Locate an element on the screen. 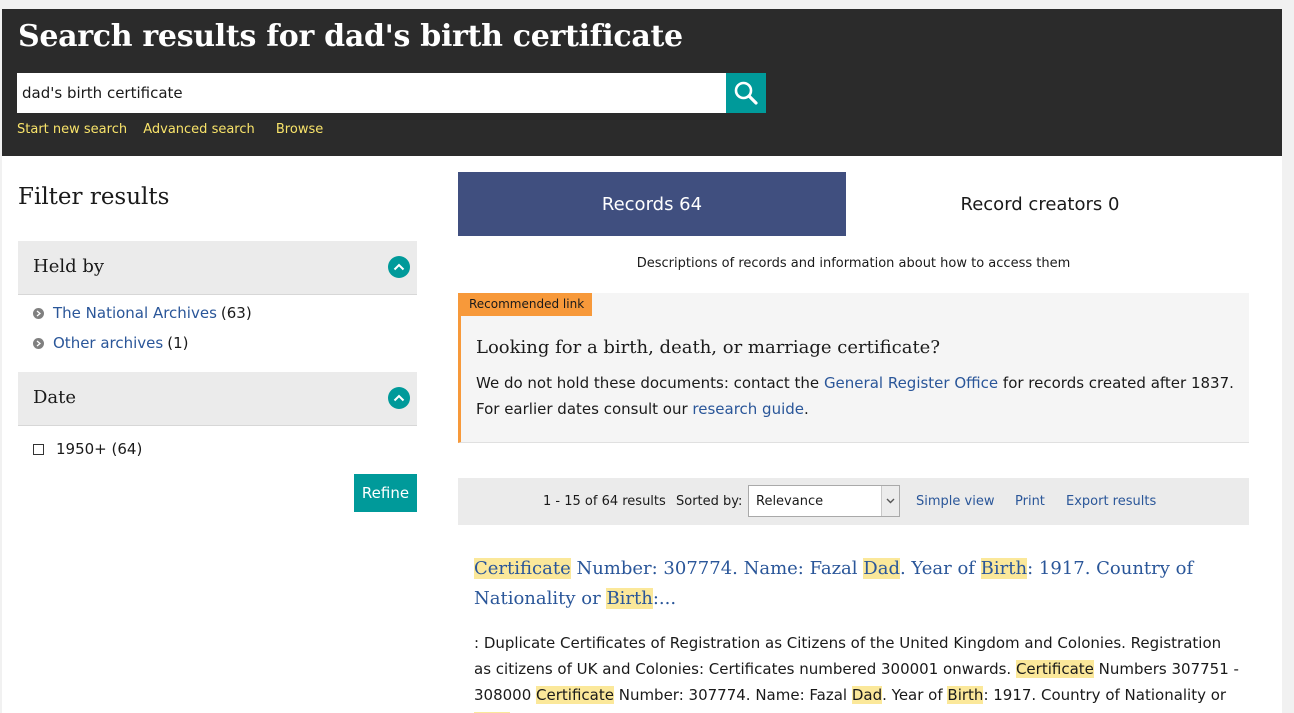 The width and height of the screenshot is (1294, 713). general-register-office-link: General Register Office is located at coordinates (911, 383).